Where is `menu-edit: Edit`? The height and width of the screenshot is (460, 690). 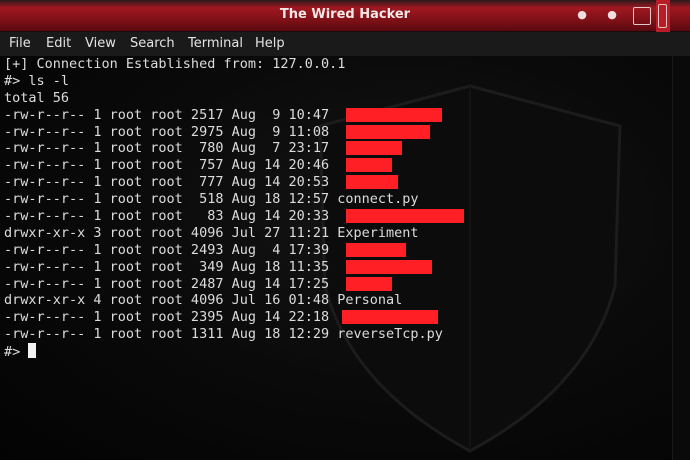
menu-edit: Edit is located at coordinates (58, 43).